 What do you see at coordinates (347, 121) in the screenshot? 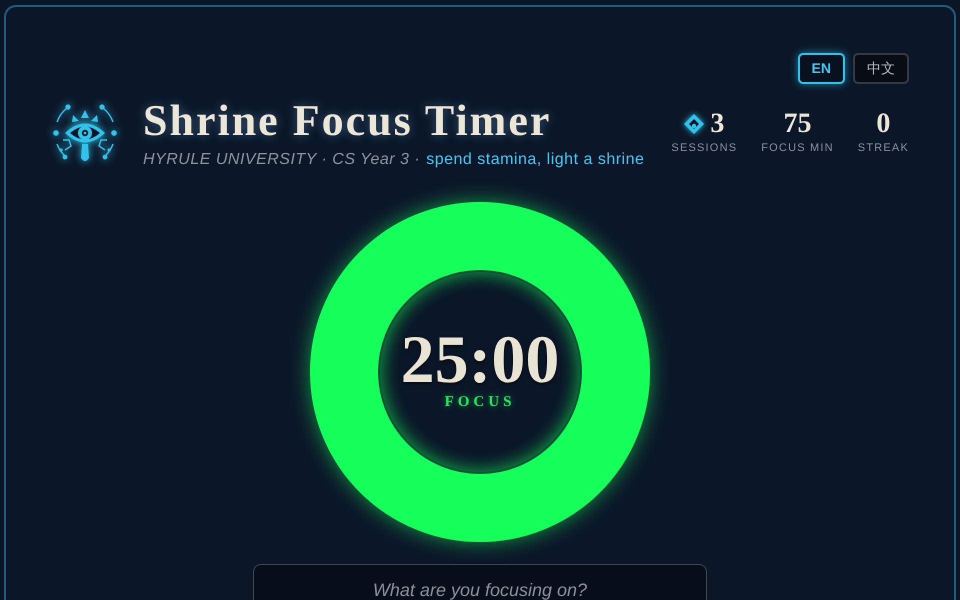
I see `app-title: Shrine Focus Timer` at bounding box center [347, 121].